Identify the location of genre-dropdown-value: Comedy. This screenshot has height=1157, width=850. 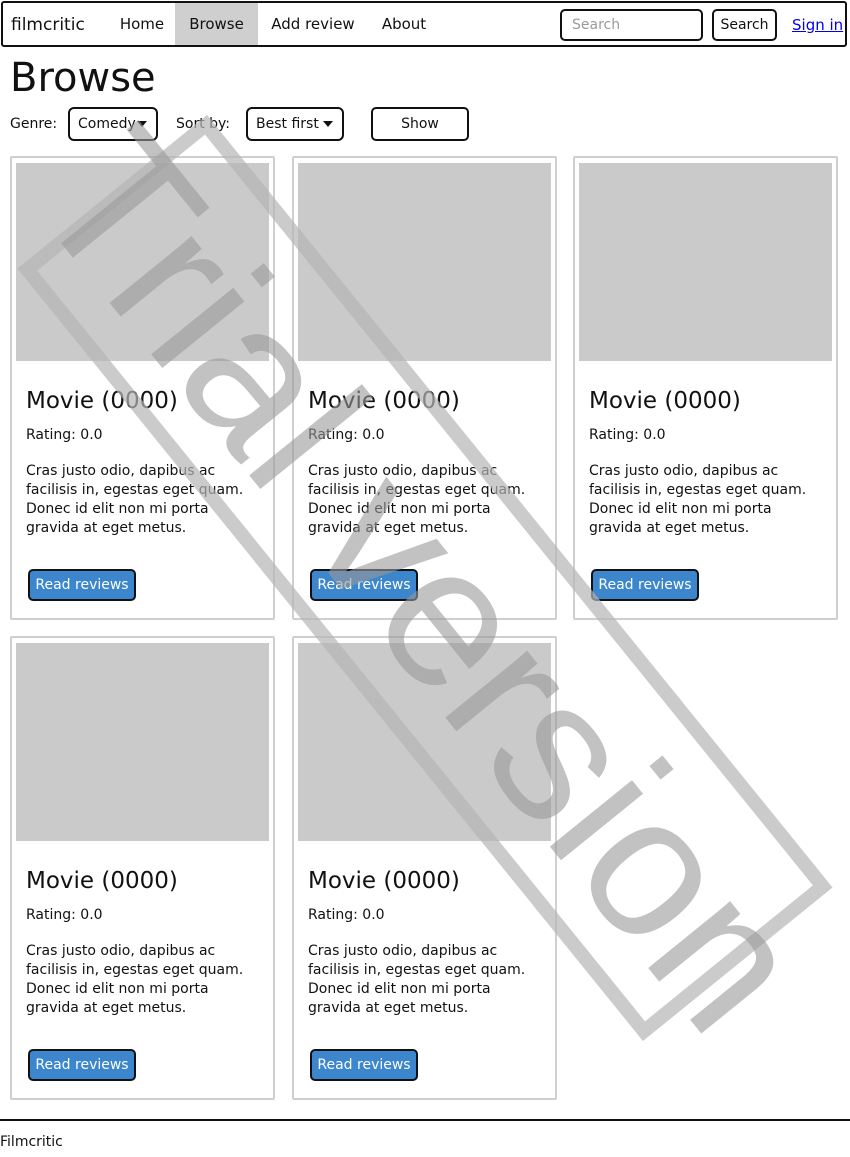
(107, 124).